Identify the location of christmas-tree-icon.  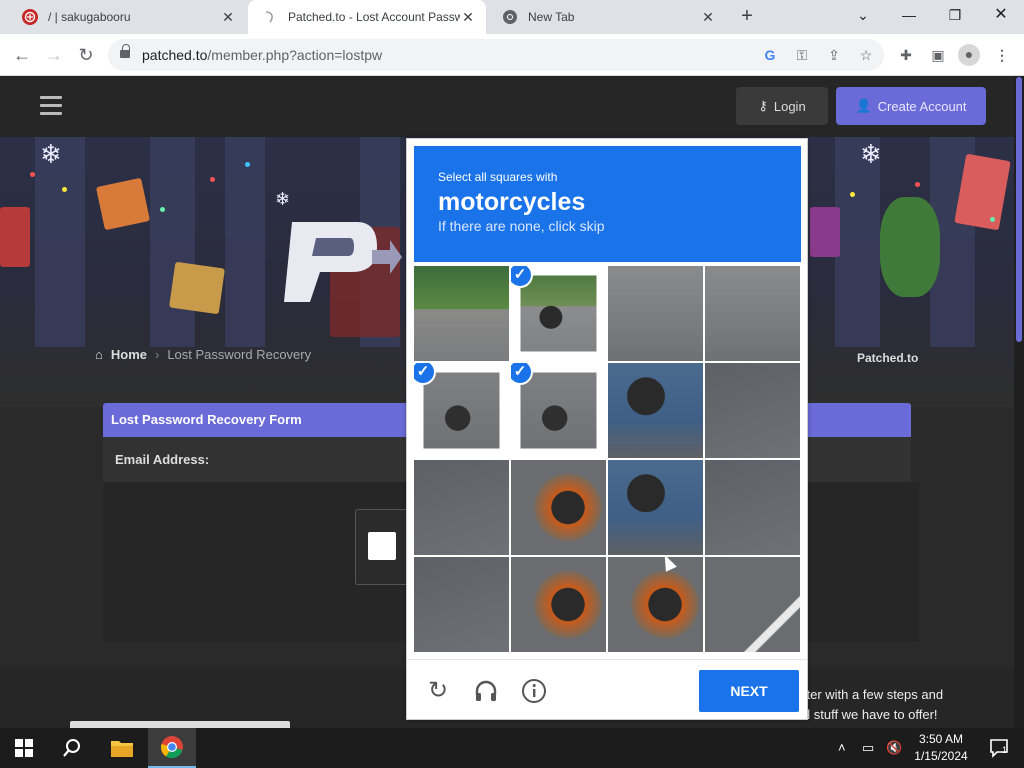
(910, 247).